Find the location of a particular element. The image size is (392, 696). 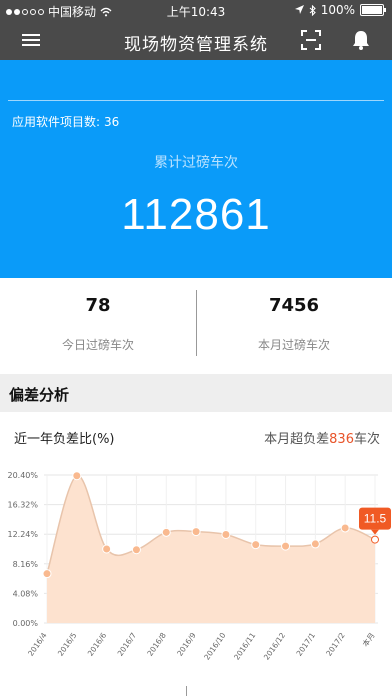

divider is located at coordinates (196, 100).